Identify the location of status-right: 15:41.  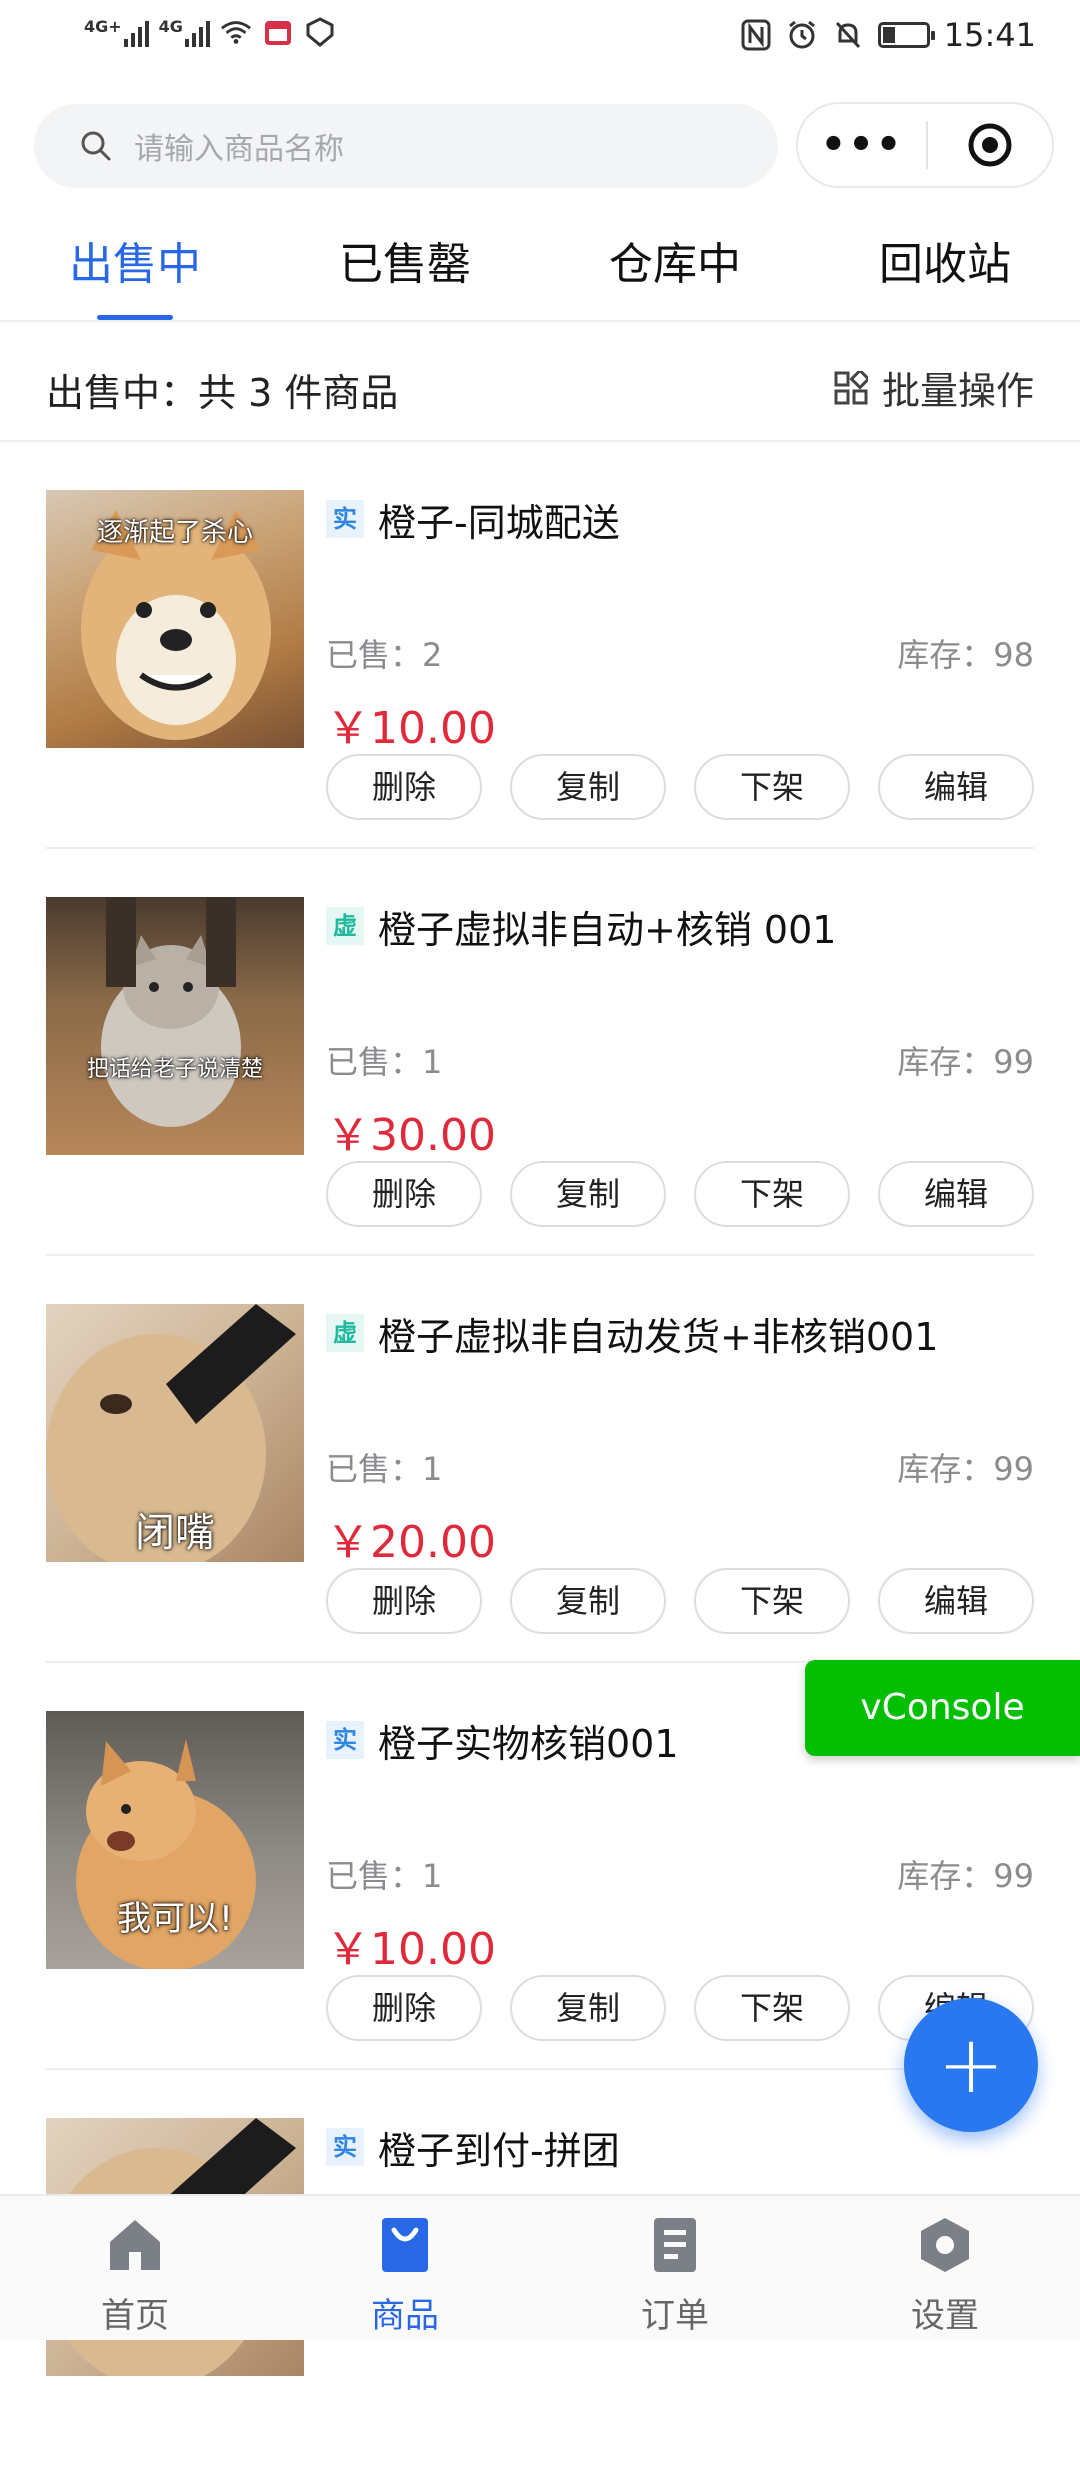
(888, 35).